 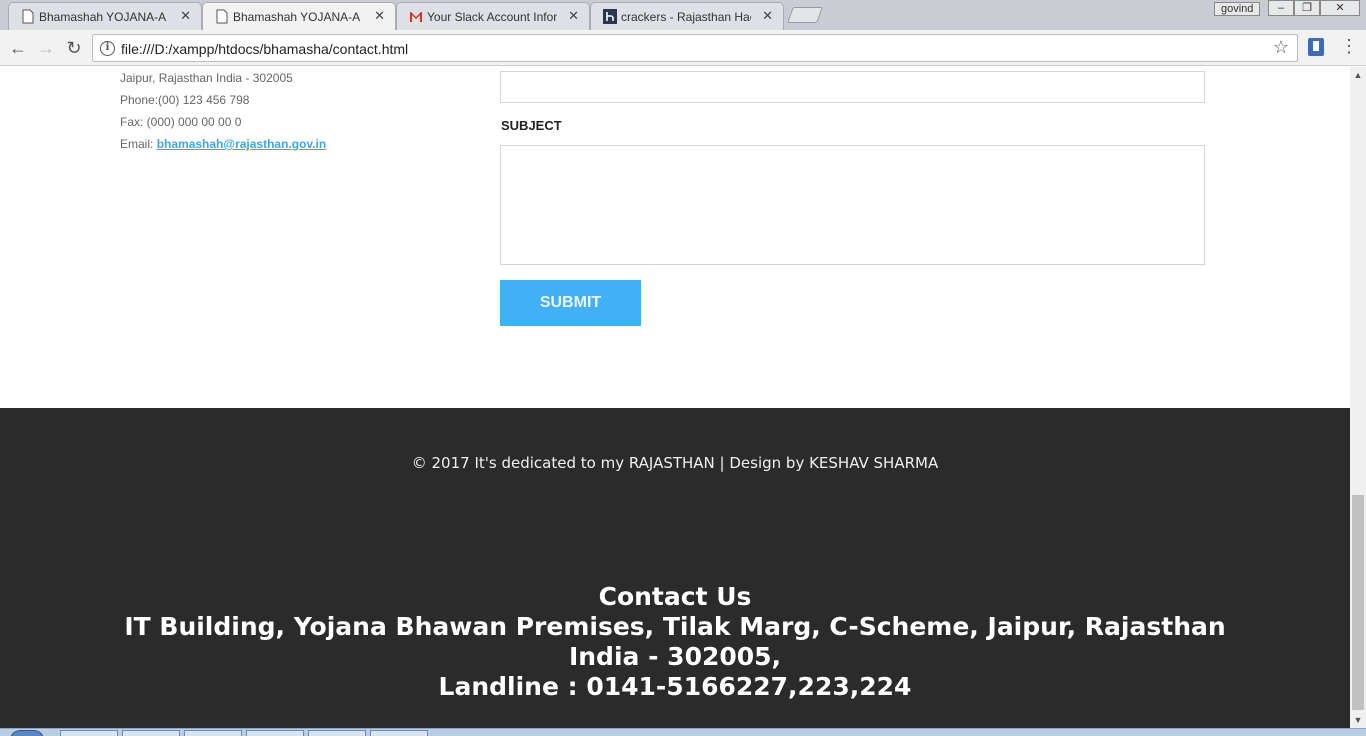 I want to click on browser-tab-2: Bhamashah YOJANA-A M ✕, so click(x=299, y=16).